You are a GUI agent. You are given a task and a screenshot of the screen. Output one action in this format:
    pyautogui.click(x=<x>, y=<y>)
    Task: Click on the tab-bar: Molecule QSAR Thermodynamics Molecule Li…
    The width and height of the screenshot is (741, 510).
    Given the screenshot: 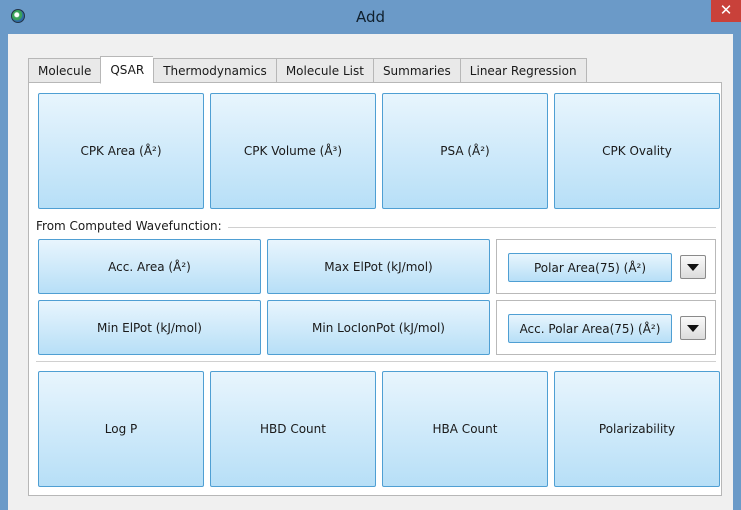 What is the action you would take?
    pyautogui.click(x=307, y=70)
    